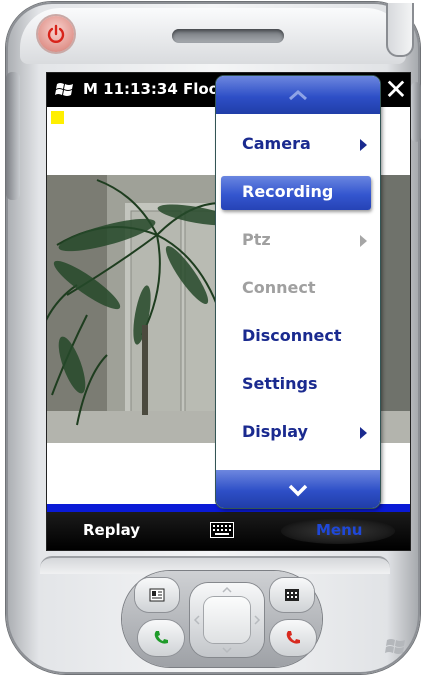  I want to click on menu-item-display: Display, so click(298, 433).